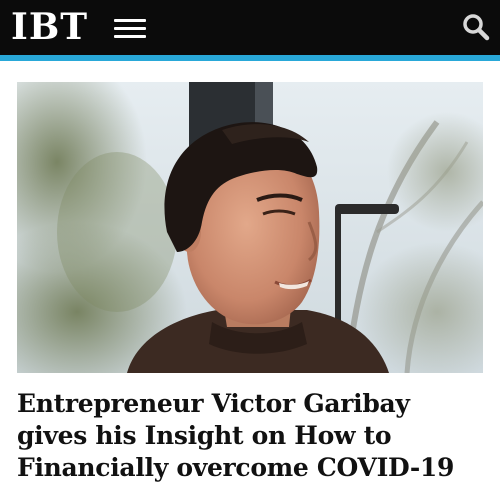 This screenshot has height=500, width=500. Describe the element at coordinates (250, 27) in the screenshot. I see `site-header: IBT` at that location.